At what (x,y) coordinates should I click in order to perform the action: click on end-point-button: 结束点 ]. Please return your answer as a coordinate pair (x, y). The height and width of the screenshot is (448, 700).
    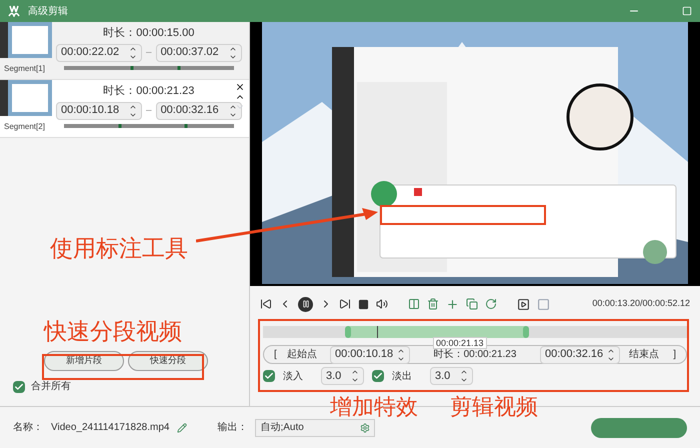
    Looking at the image, I should click on (653, 354).